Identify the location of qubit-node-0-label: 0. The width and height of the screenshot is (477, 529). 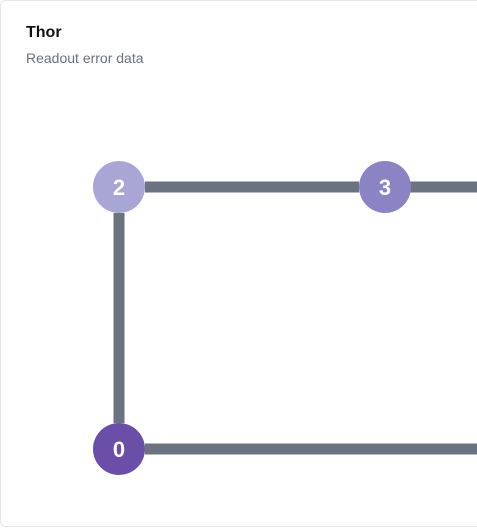
(119, 449).